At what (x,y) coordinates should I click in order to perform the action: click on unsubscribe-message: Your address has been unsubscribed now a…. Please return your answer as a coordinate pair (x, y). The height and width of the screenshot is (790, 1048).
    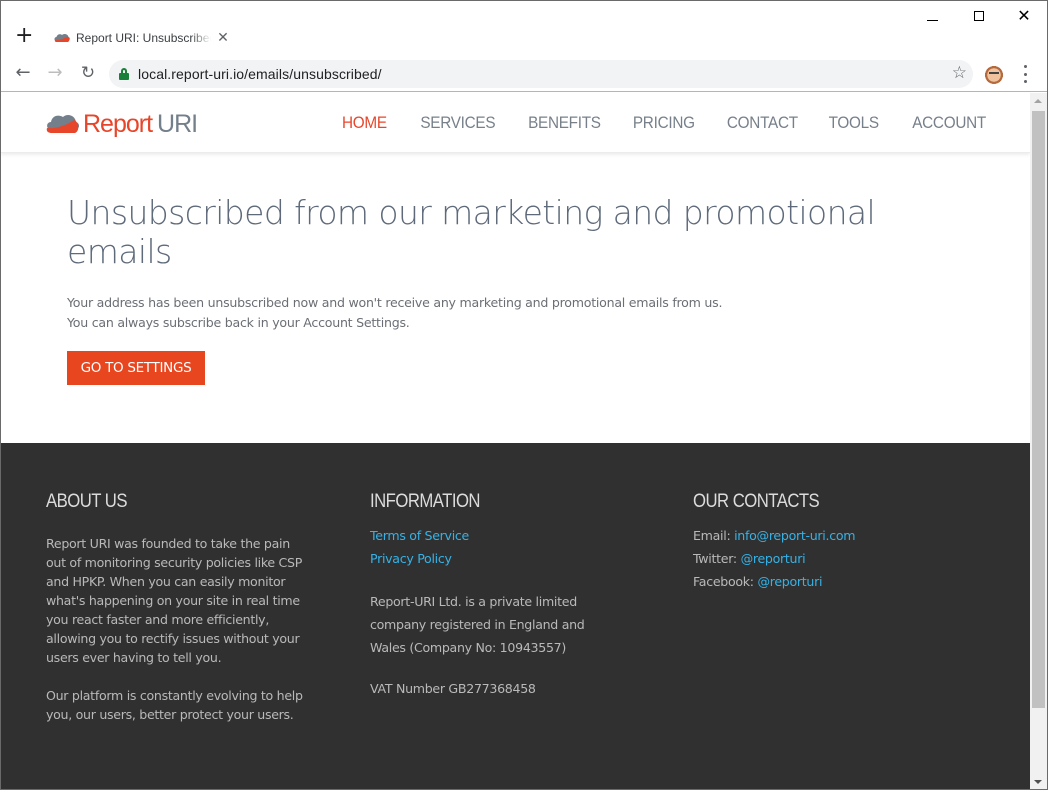
    Looking at the image, I should click on (517, 313).